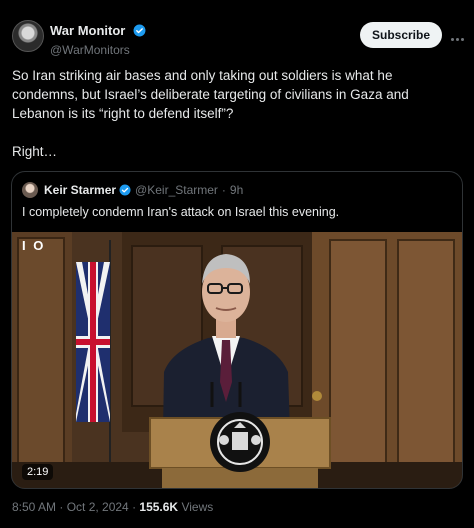  What do you see at coordinates (34, 245) in the screenshot?
I see `video-badge: I O` at bounding box center [34, 245].